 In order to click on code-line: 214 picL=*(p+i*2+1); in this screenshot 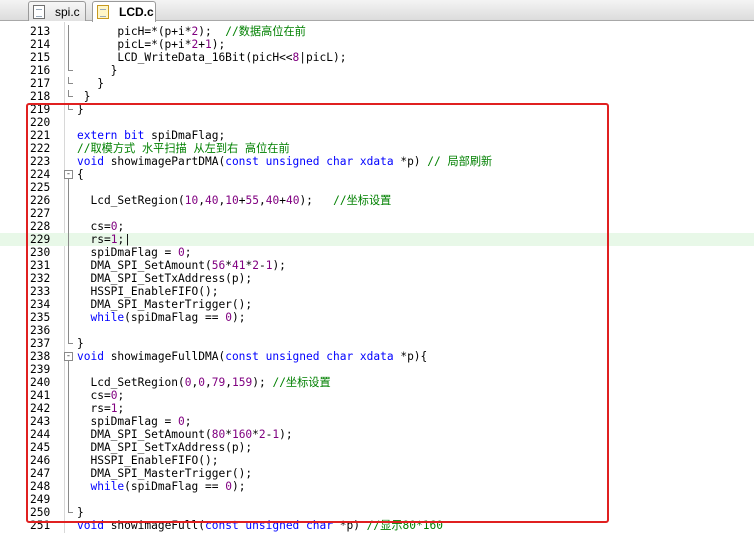, I will do `click(377, 44)`.